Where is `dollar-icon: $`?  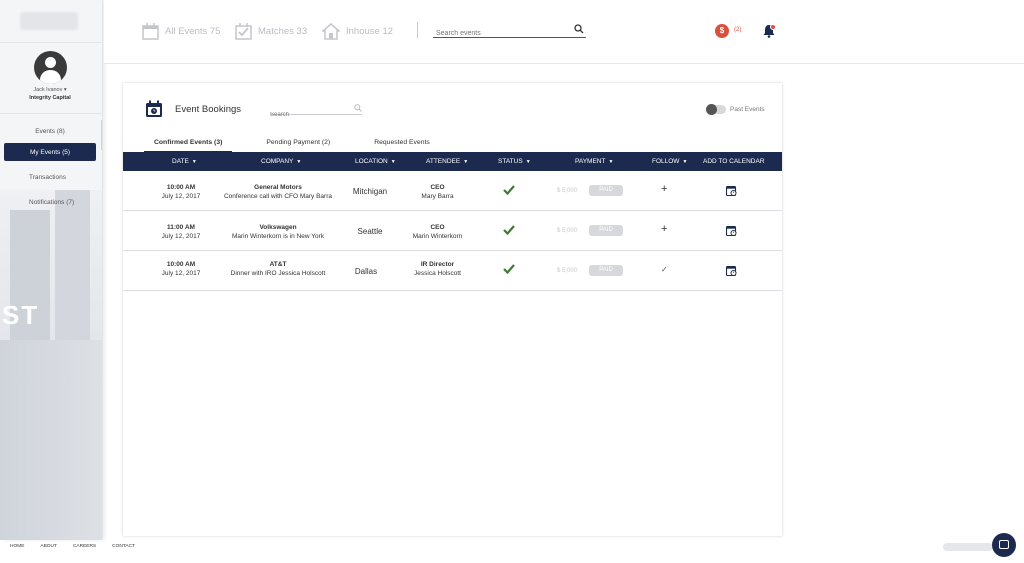
dollar-icon: $ is located at coordinates (722, 31).